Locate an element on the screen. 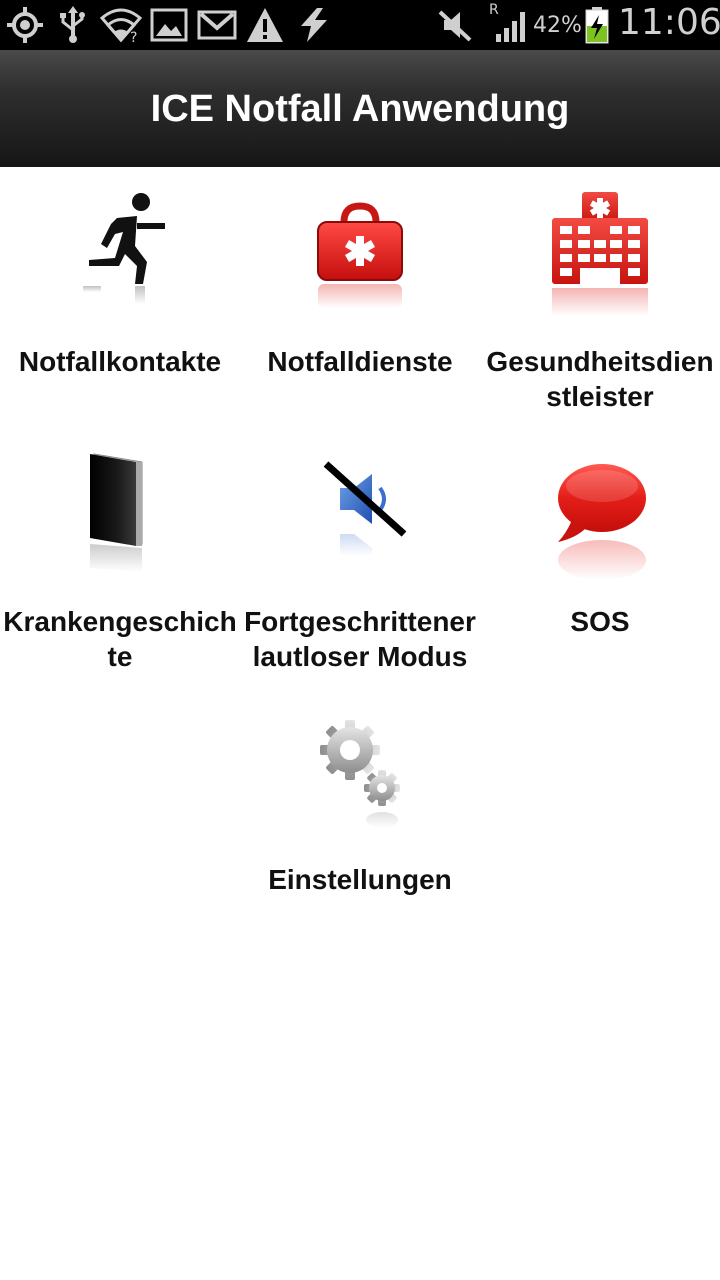 Image resolution: width=720 pixels, height=1280 pixels. sync-icon is located at coordinates (314, 25).